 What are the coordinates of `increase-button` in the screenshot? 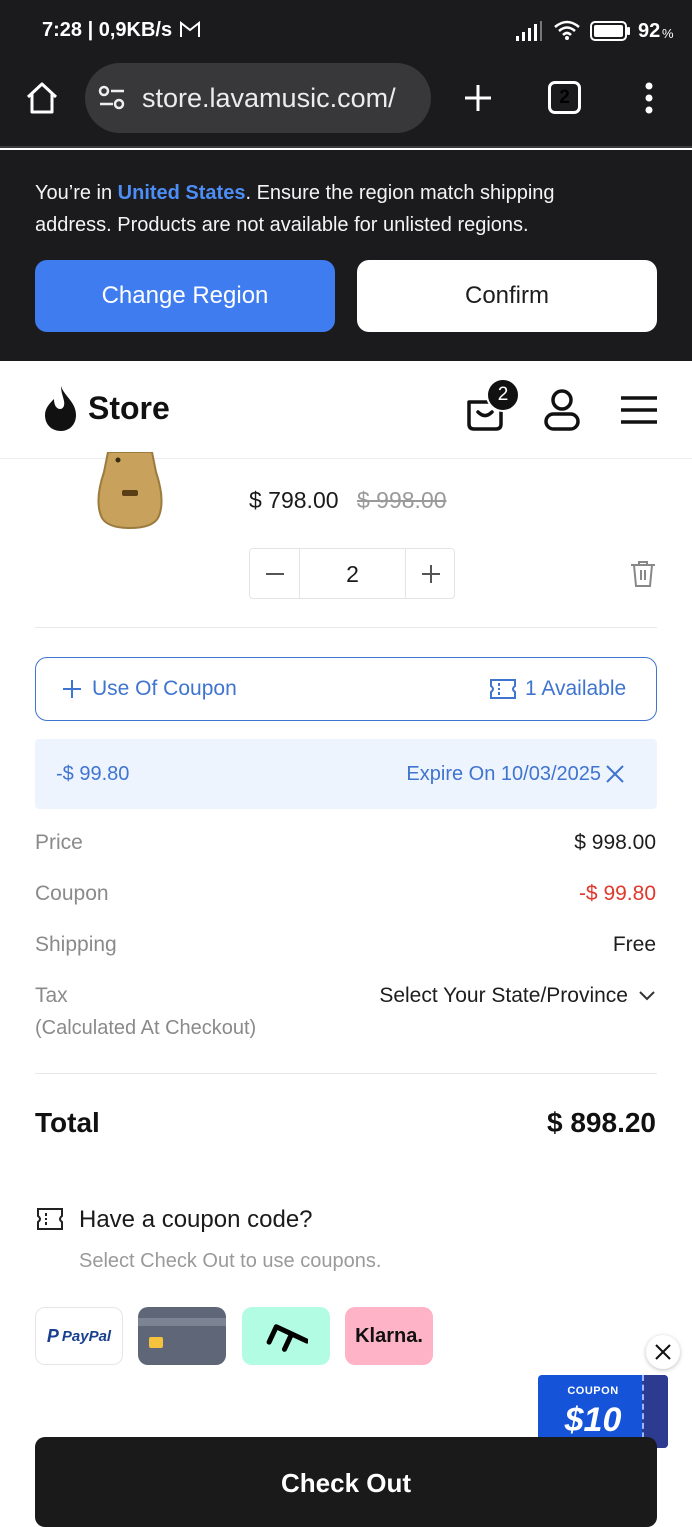 It's located at (430, 573).